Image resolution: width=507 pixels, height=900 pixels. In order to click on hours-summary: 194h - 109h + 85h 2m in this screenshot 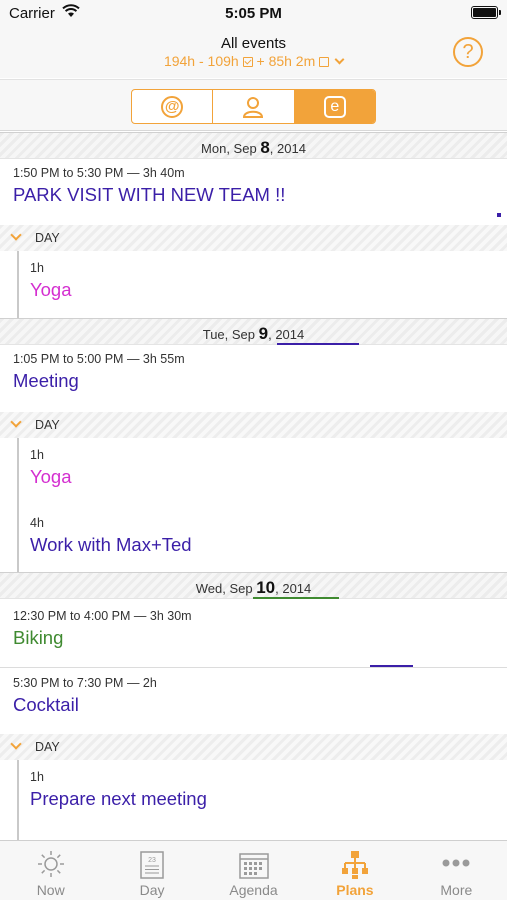, I will do `click(253, 61)`.